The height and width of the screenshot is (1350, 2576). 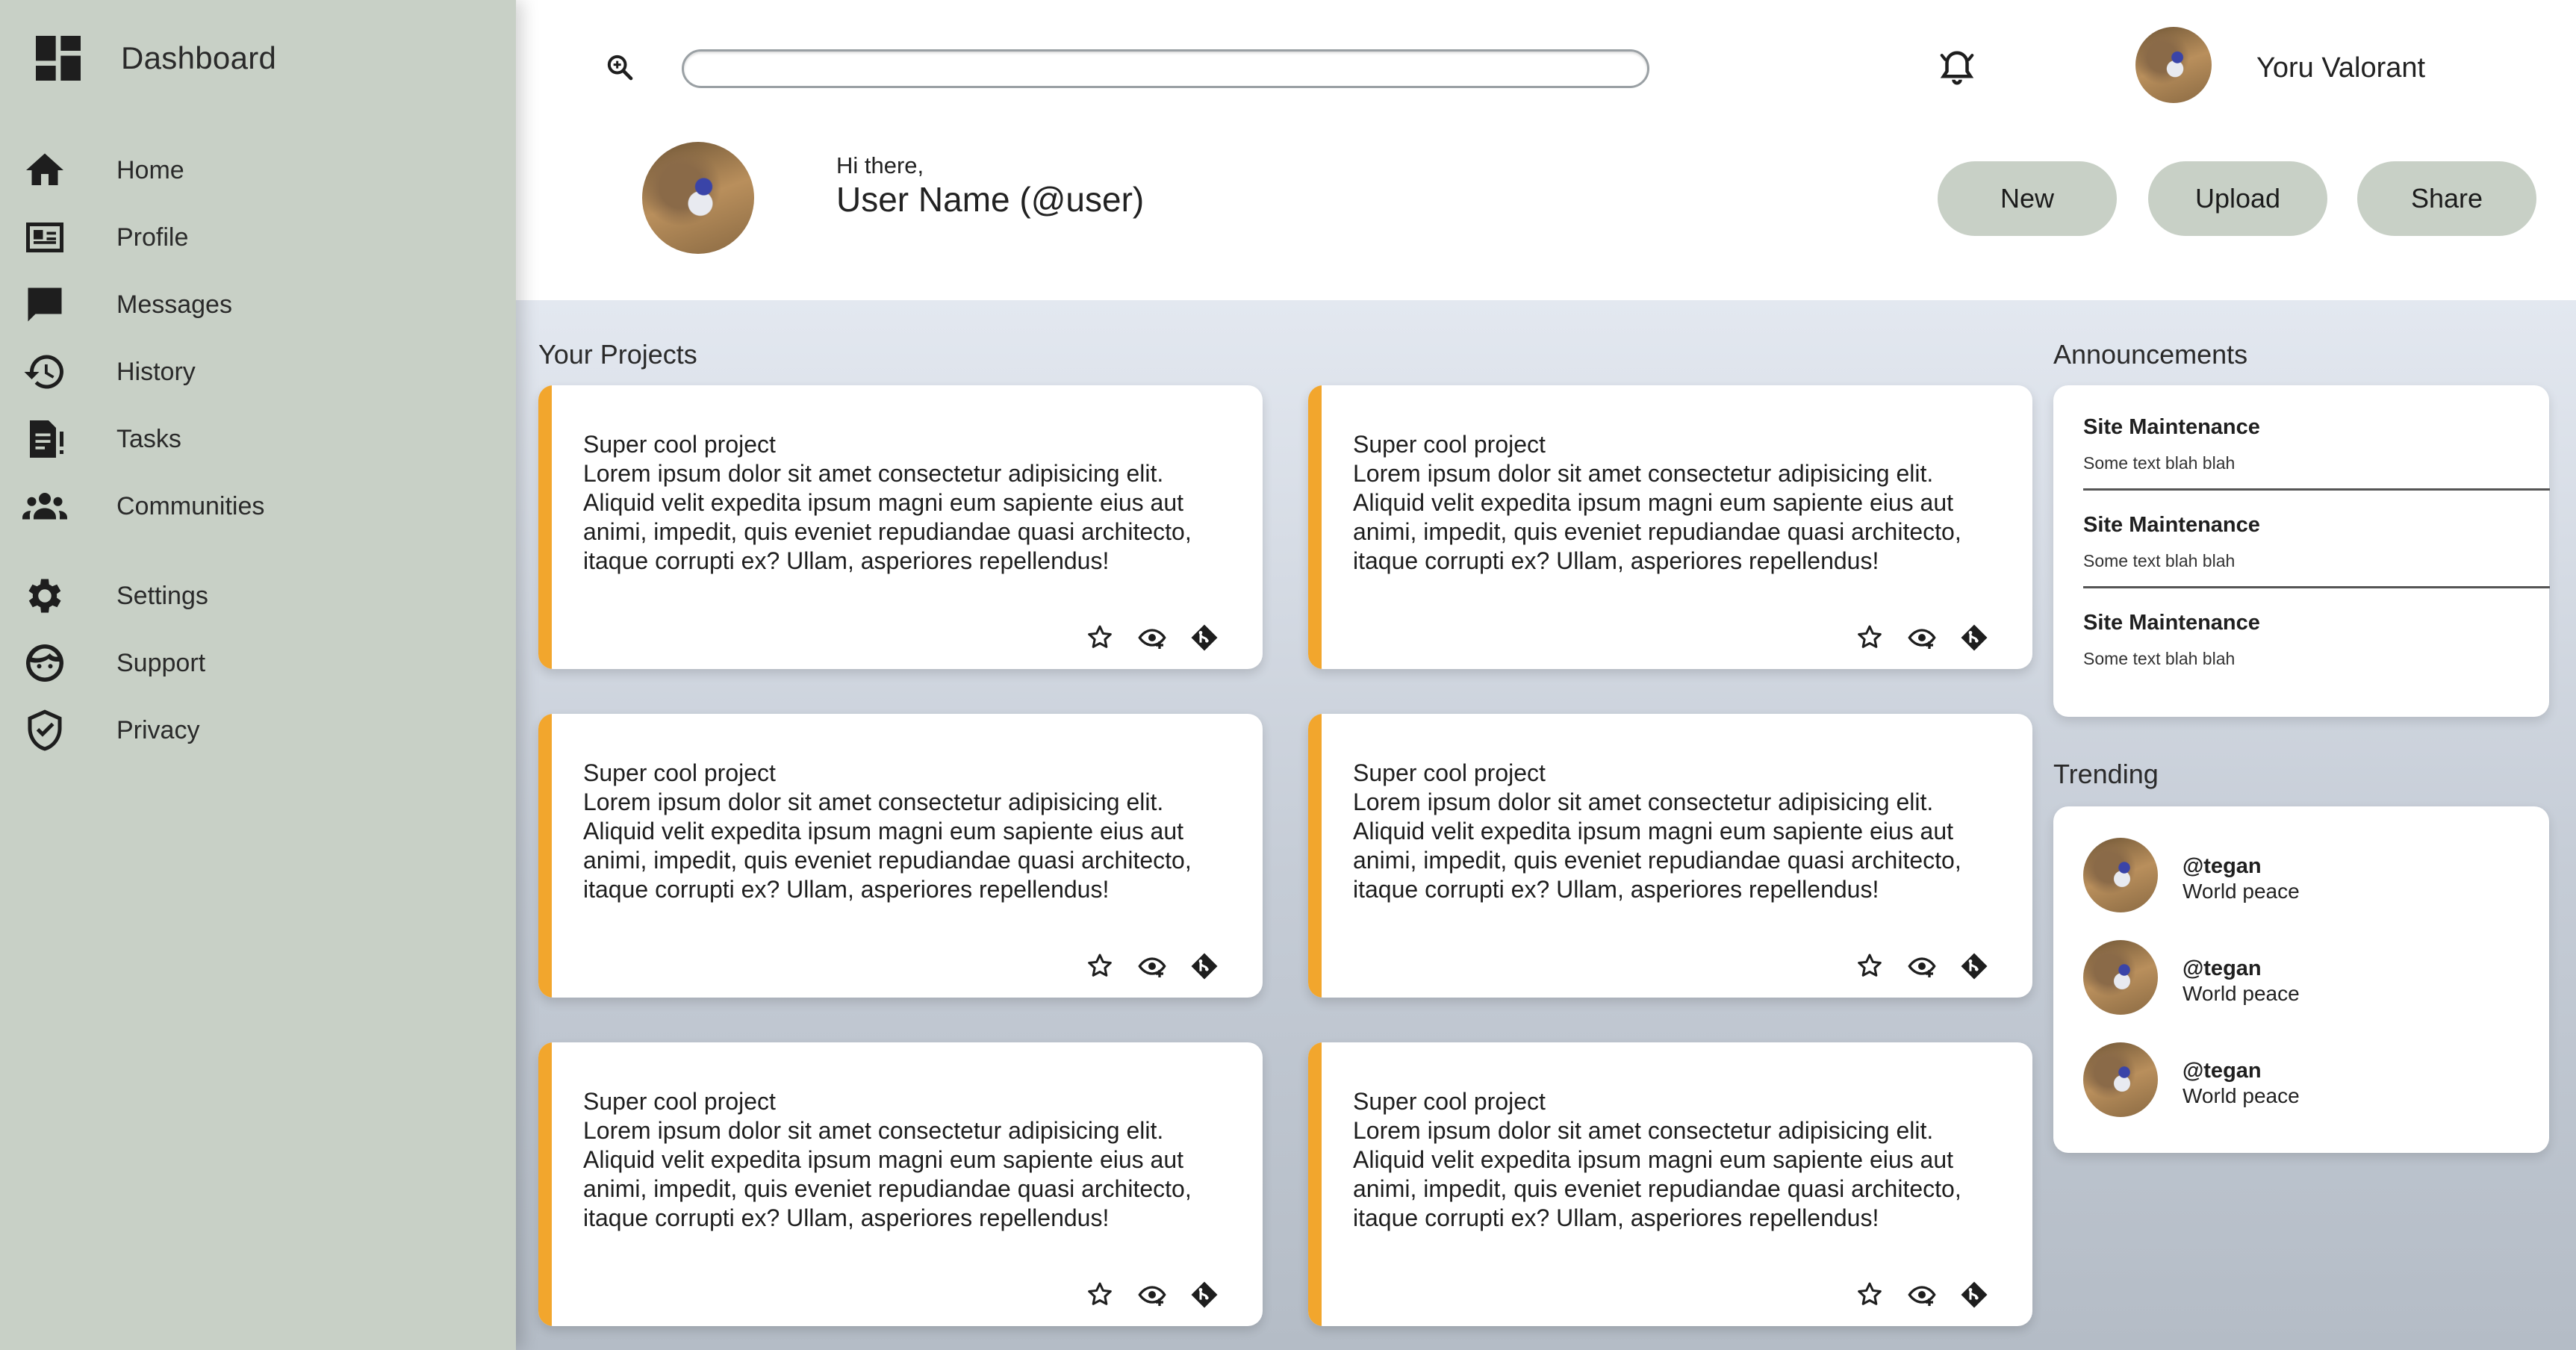 What do you see at coordinates (1957, 68) in the screenshot?
I see `bell-icon` at bounding box center [1957, 68].